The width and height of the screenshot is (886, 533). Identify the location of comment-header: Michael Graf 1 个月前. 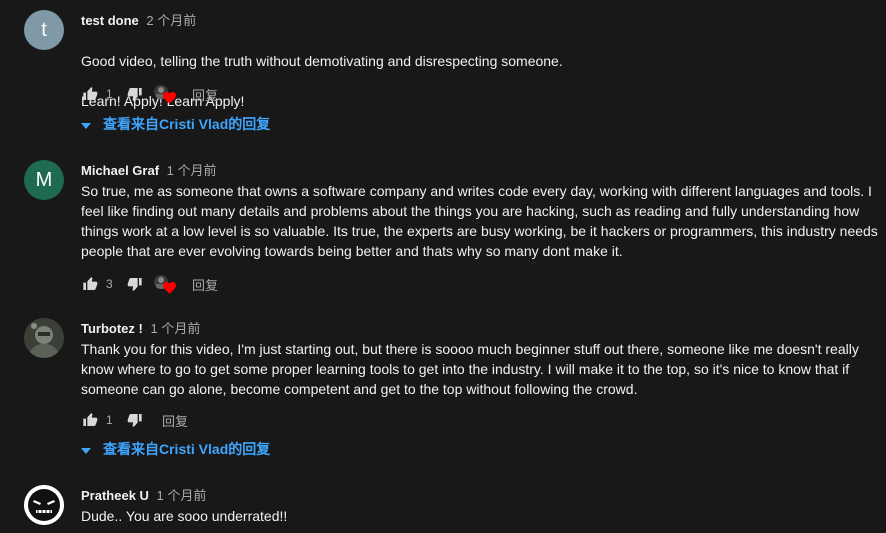
(149, 169).